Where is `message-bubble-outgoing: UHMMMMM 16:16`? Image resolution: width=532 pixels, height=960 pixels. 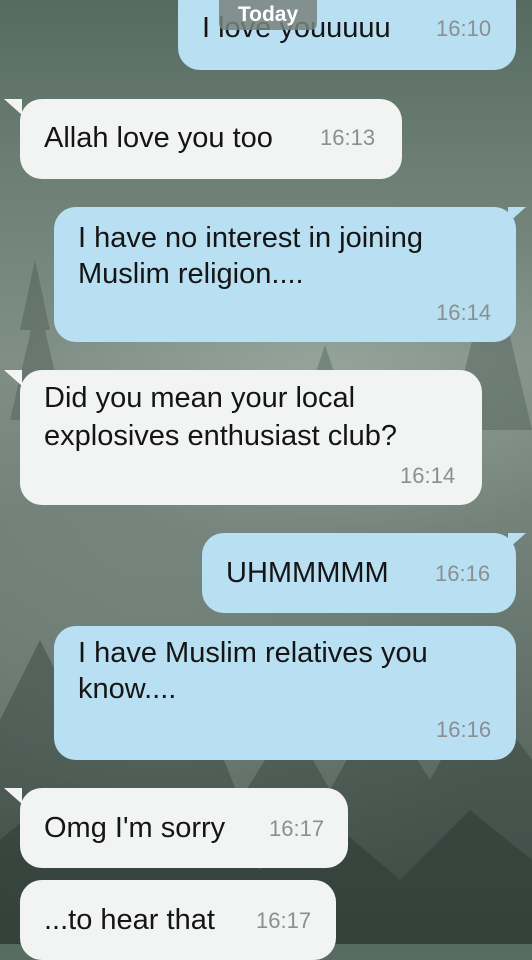
message-bubble-outgoing: UHMMMMM 16:16 is located at coordinates (359, 573).